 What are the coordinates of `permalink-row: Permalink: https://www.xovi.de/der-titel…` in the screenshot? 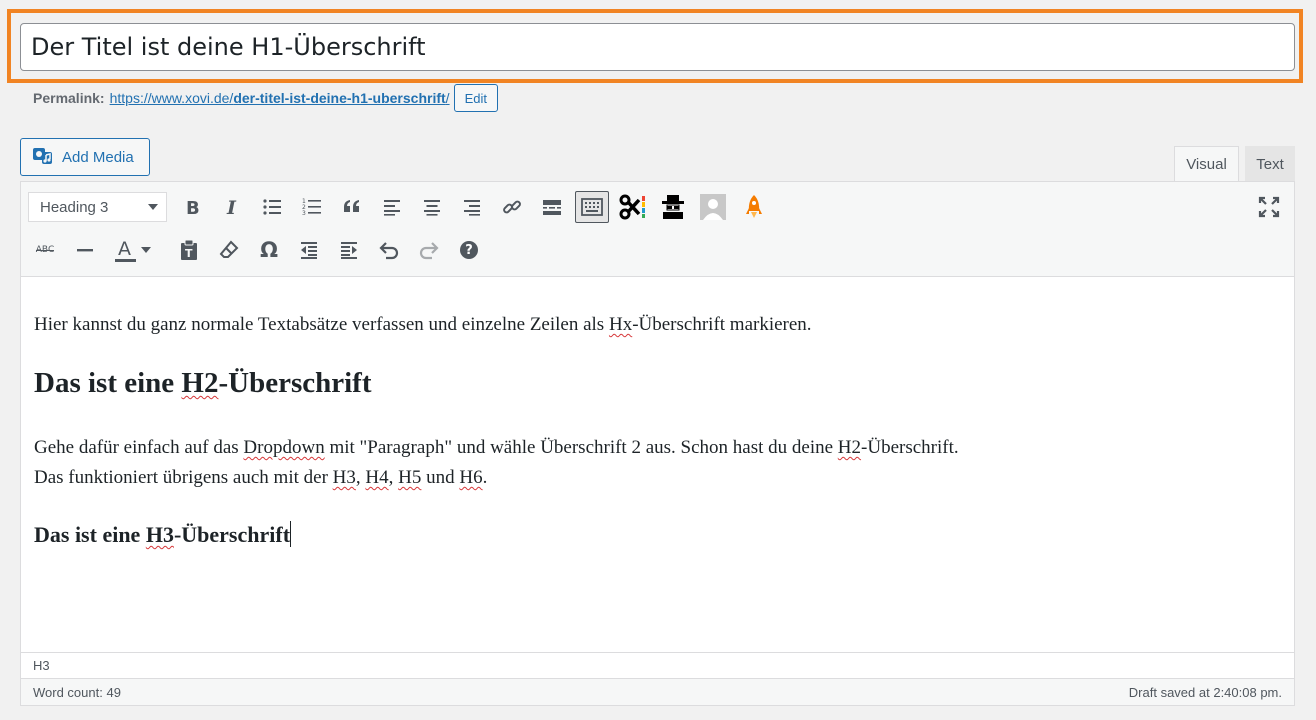 It's located at (265, 98).